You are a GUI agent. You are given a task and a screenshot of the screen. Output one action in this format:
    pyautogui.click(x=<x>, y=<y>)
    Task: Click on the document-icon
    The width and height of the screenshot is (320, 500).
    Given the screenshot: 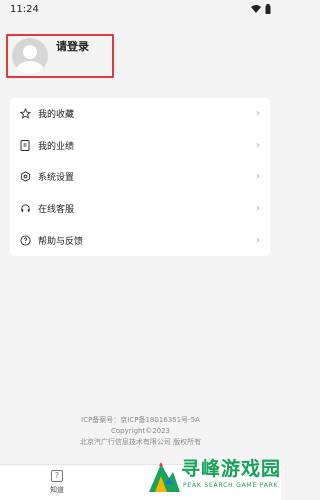 What is the action you would take?
    pyautogui.click(x=25, y=145)
    